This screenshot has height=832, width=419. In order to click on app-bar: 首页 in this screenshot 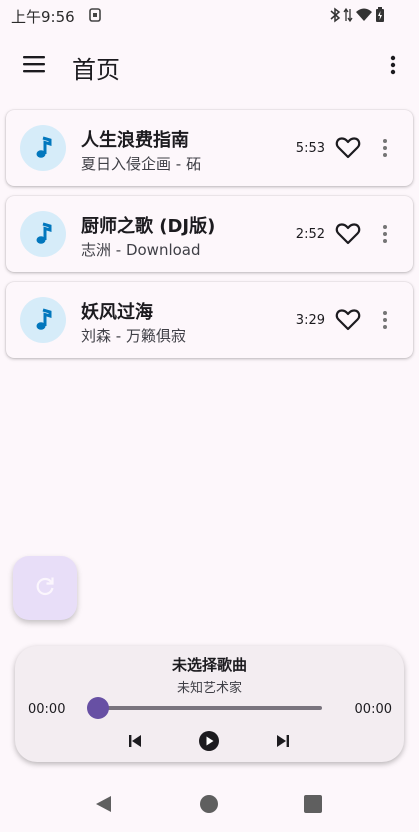, I will do `click(209, 66)`.